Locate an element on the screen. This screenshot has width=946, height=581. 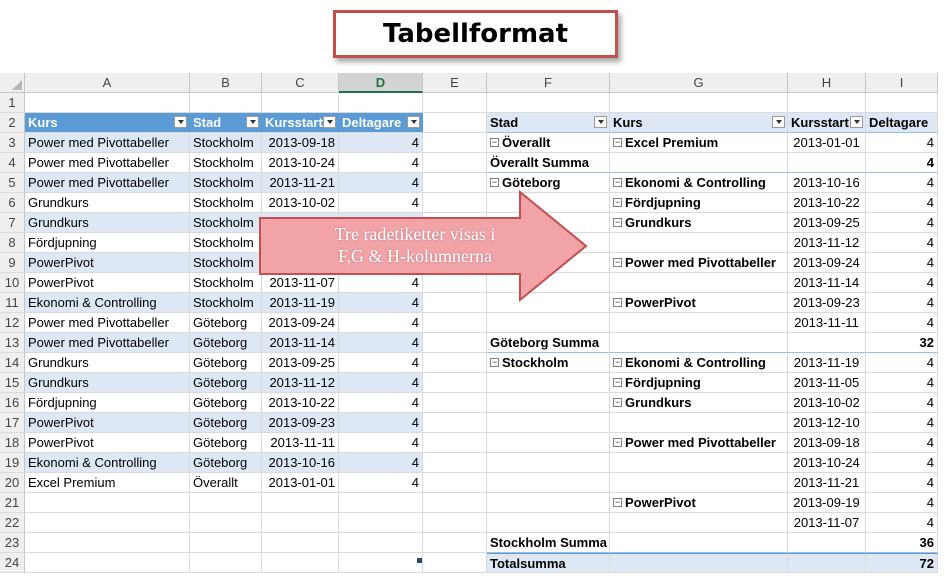
pivot-cell-i: 36 is located at coordinates (902, 543).